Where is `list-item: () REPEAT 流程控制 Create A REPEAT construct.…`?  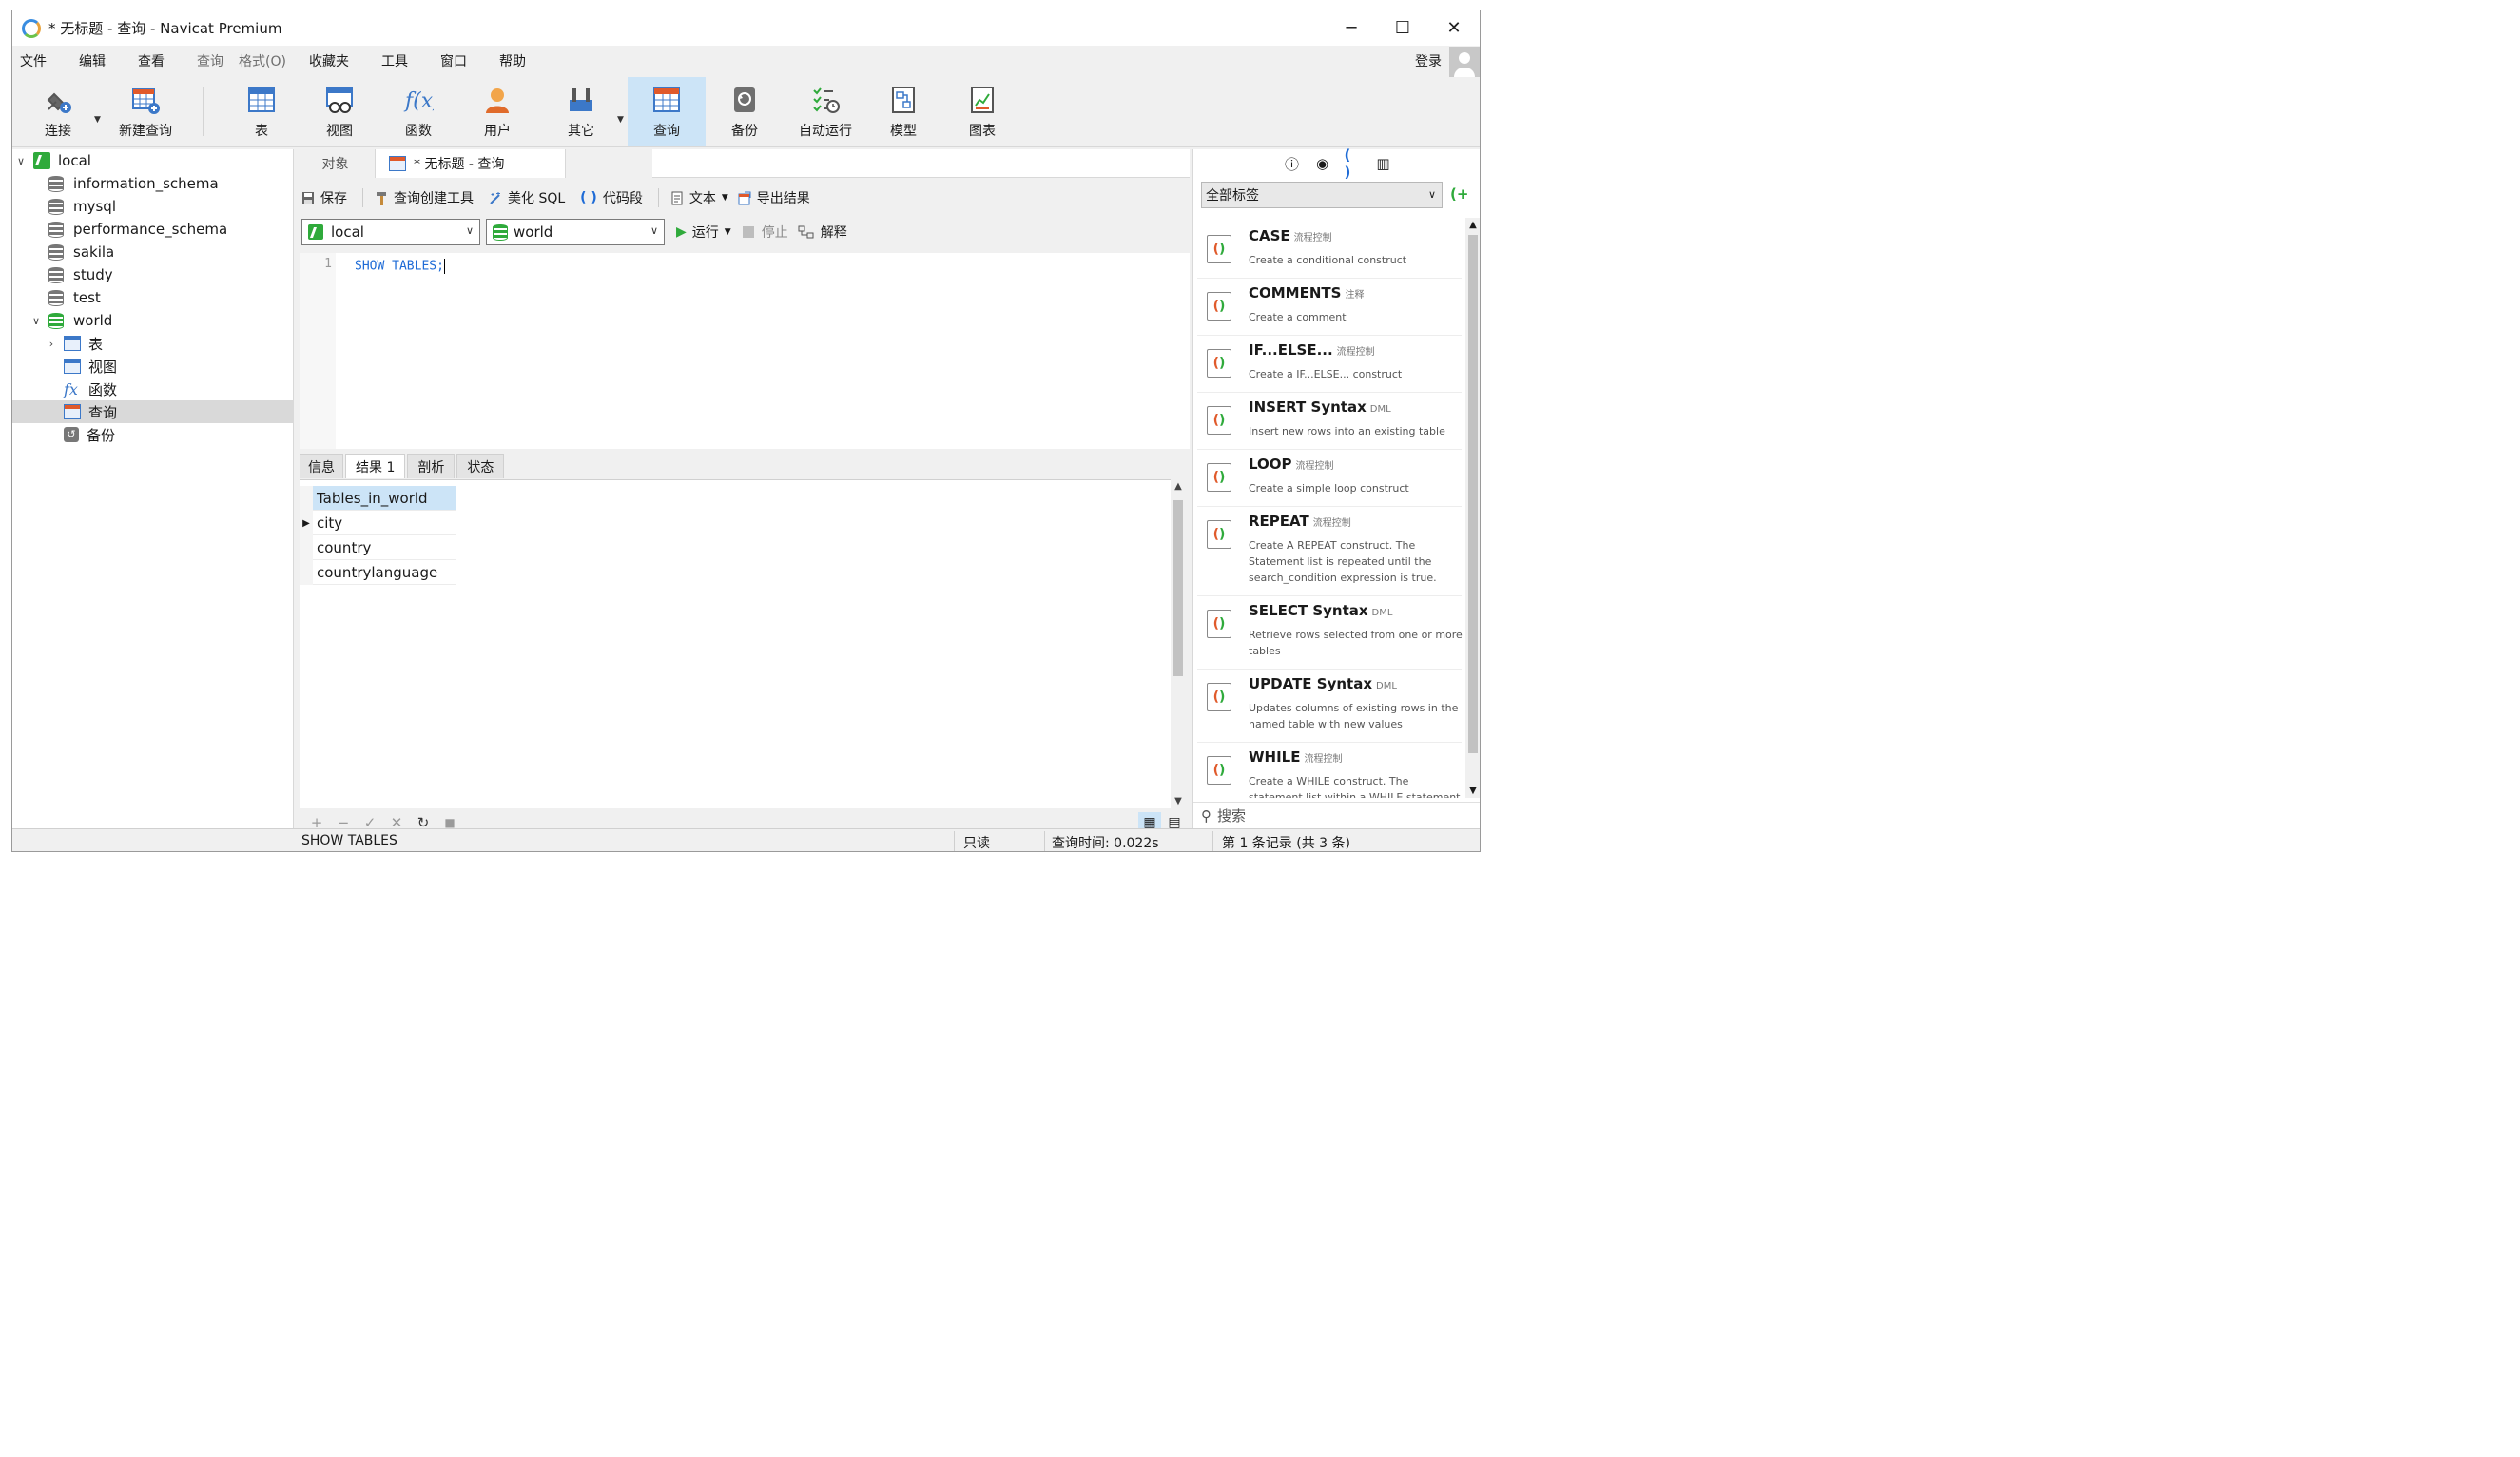 list-item: () REPEAT 流程控制 Create A REPEAT construct.… is located at coordinates (1330, 551).